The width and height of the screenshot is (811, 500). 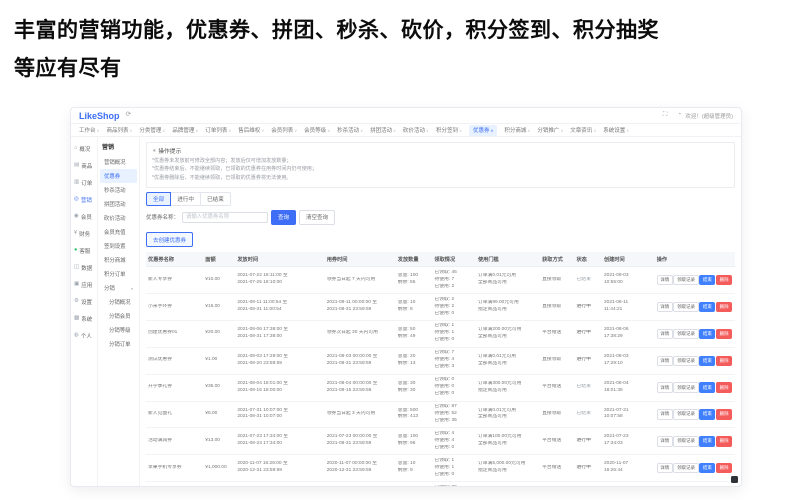 I want to click on sidebar-item-概况: ⌂ 概况, so click(x=84, y=148).